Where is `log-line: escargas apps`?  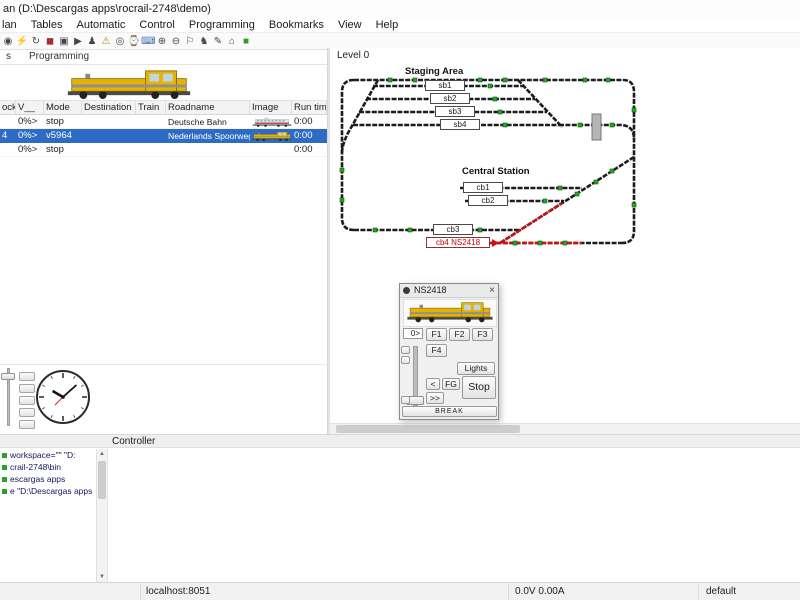
log-line: escargas apps is located at coordinates (48, 479).